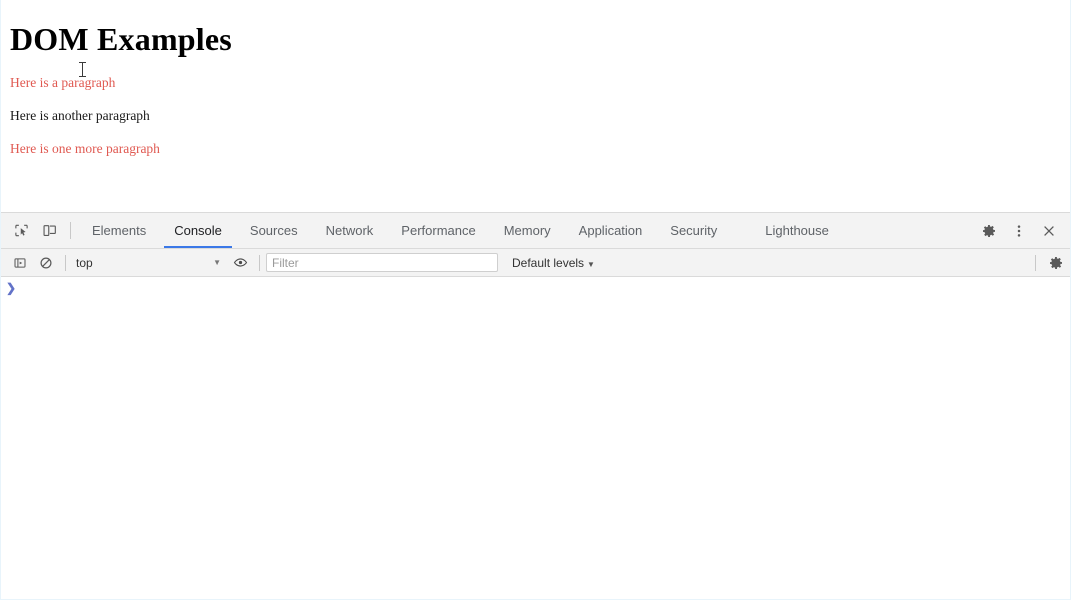 This screenshot has height=600, width=1071. Describe the element at coordinates (119, 230) in the screenshot. I see `tab-elements: Elements` at that location.